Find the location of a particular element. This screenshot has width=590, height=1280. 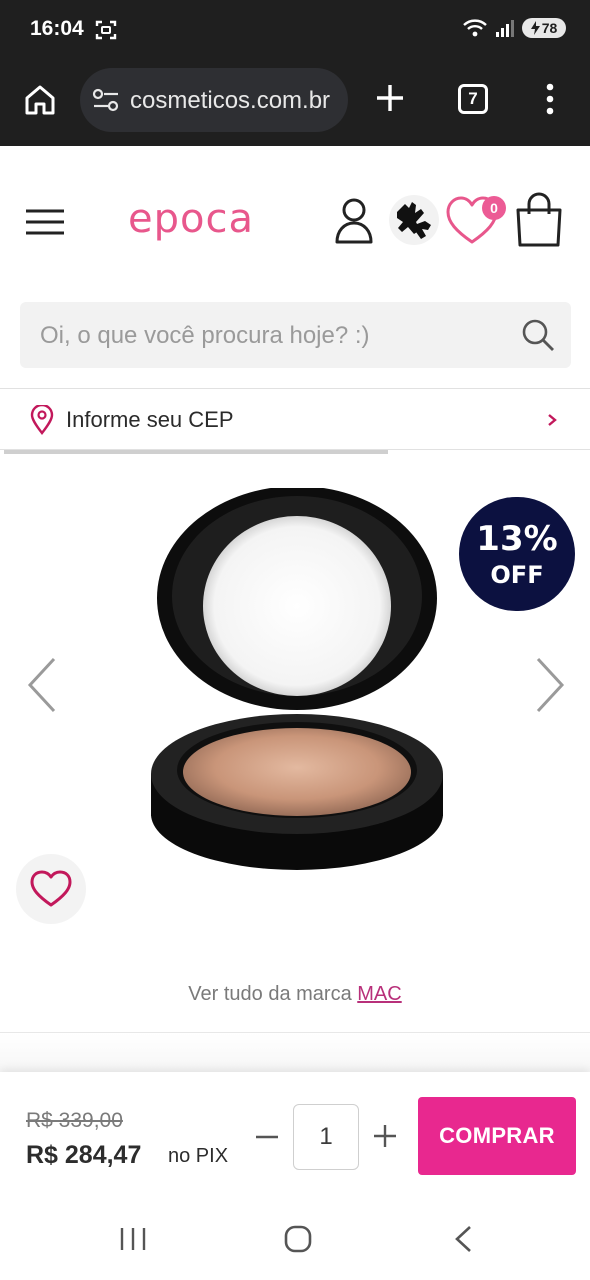

buy-button: COMPRAR is located at coordinates (497, 1136).